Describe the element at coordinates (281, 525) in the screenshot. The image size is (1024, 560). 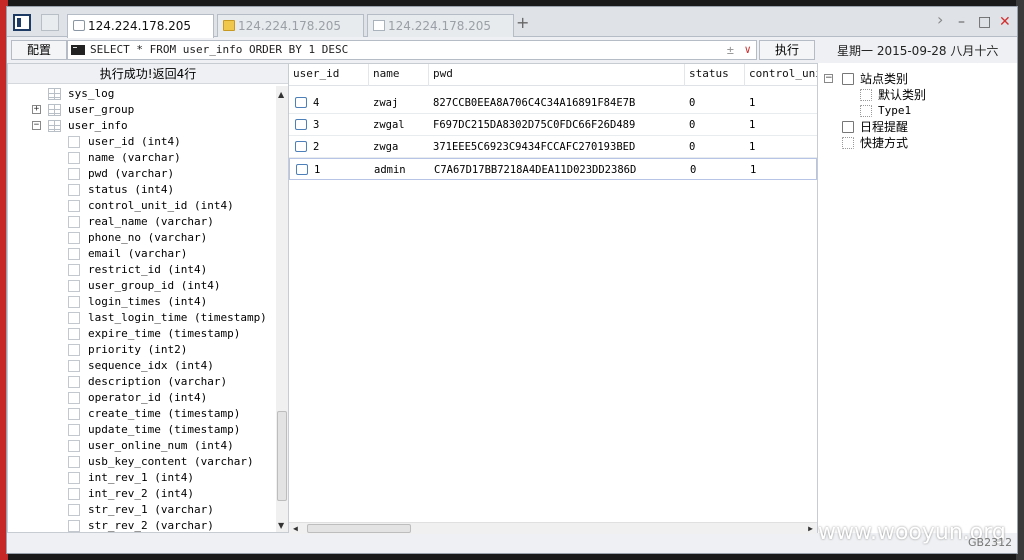
I see `scroll-down-icon: ▼` at that location.